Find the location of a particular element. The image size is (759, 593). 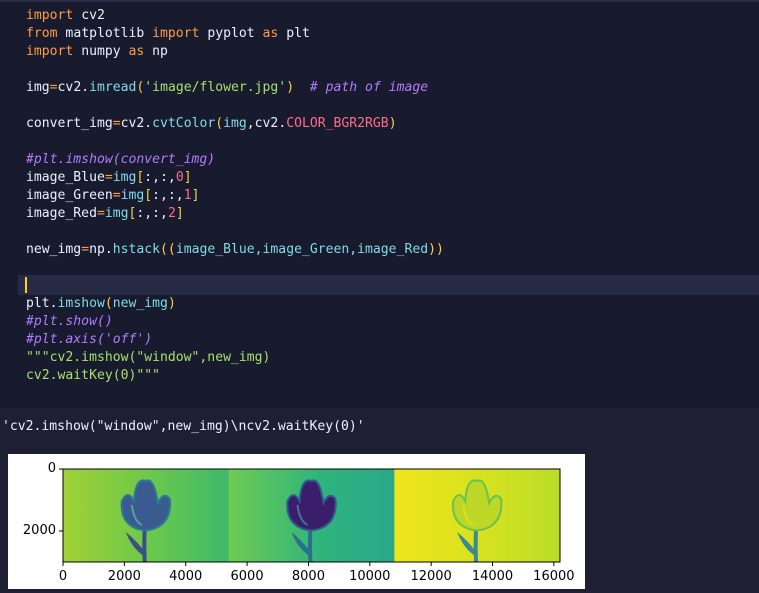

y-tick-label: 0 is located at coordinates (51, 468).